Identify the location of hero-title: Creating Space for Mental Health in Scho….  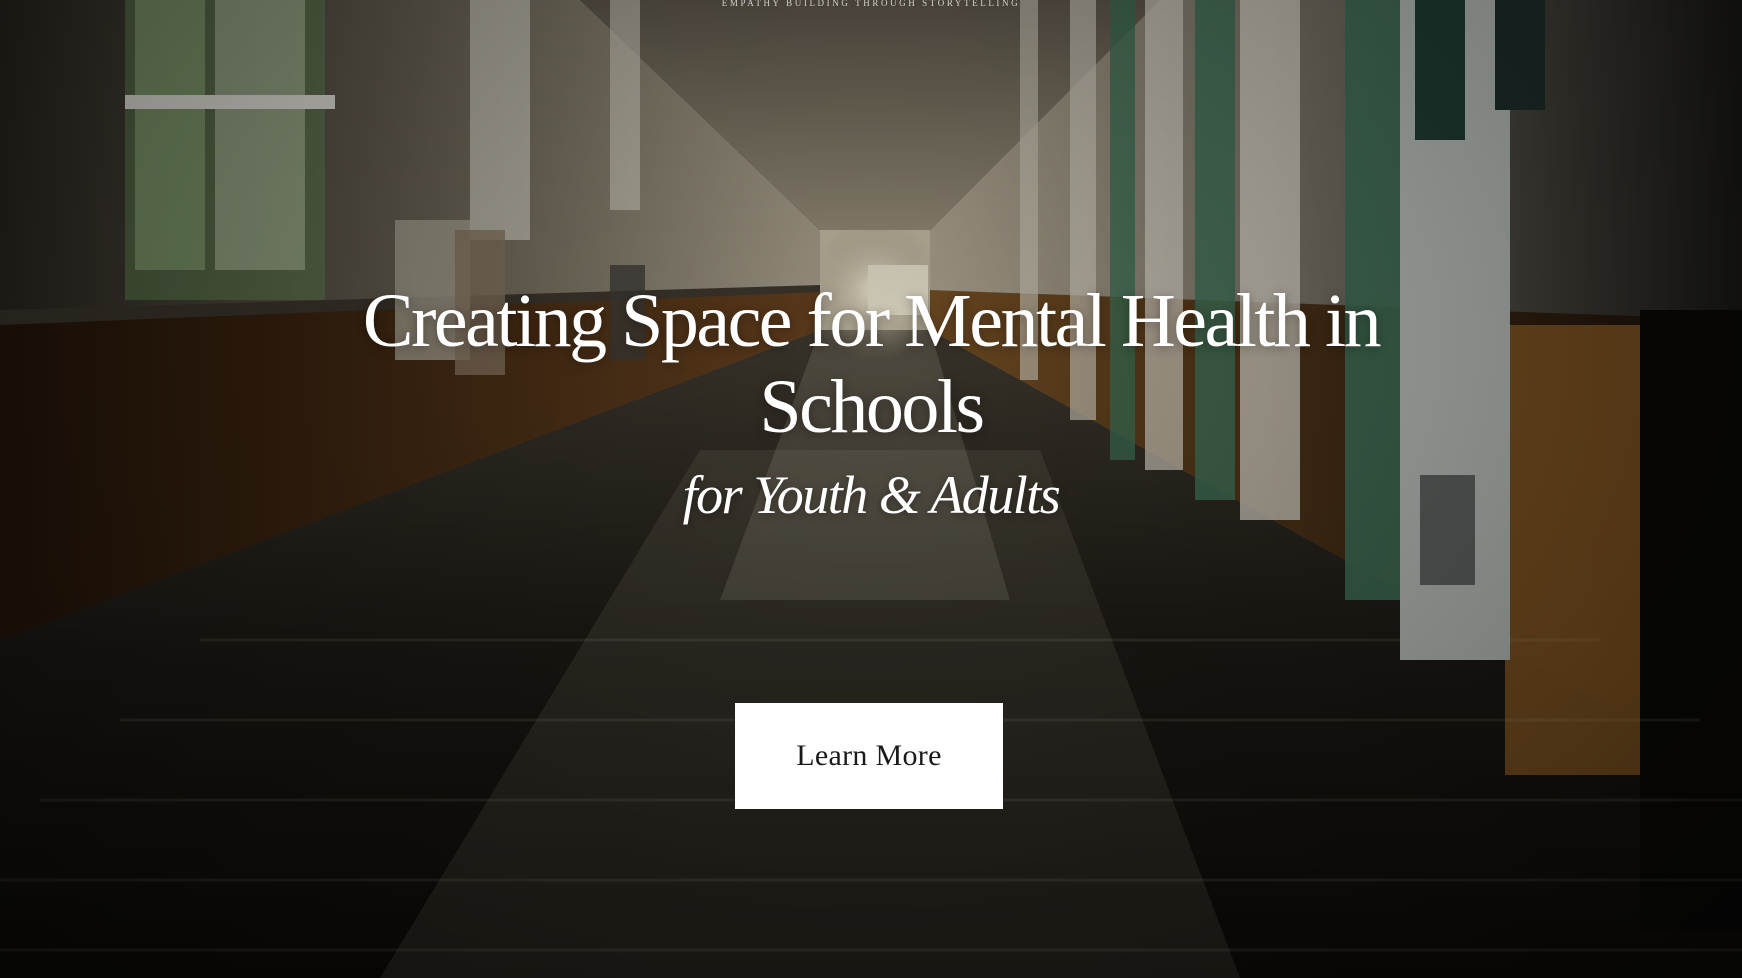
(872, 364).